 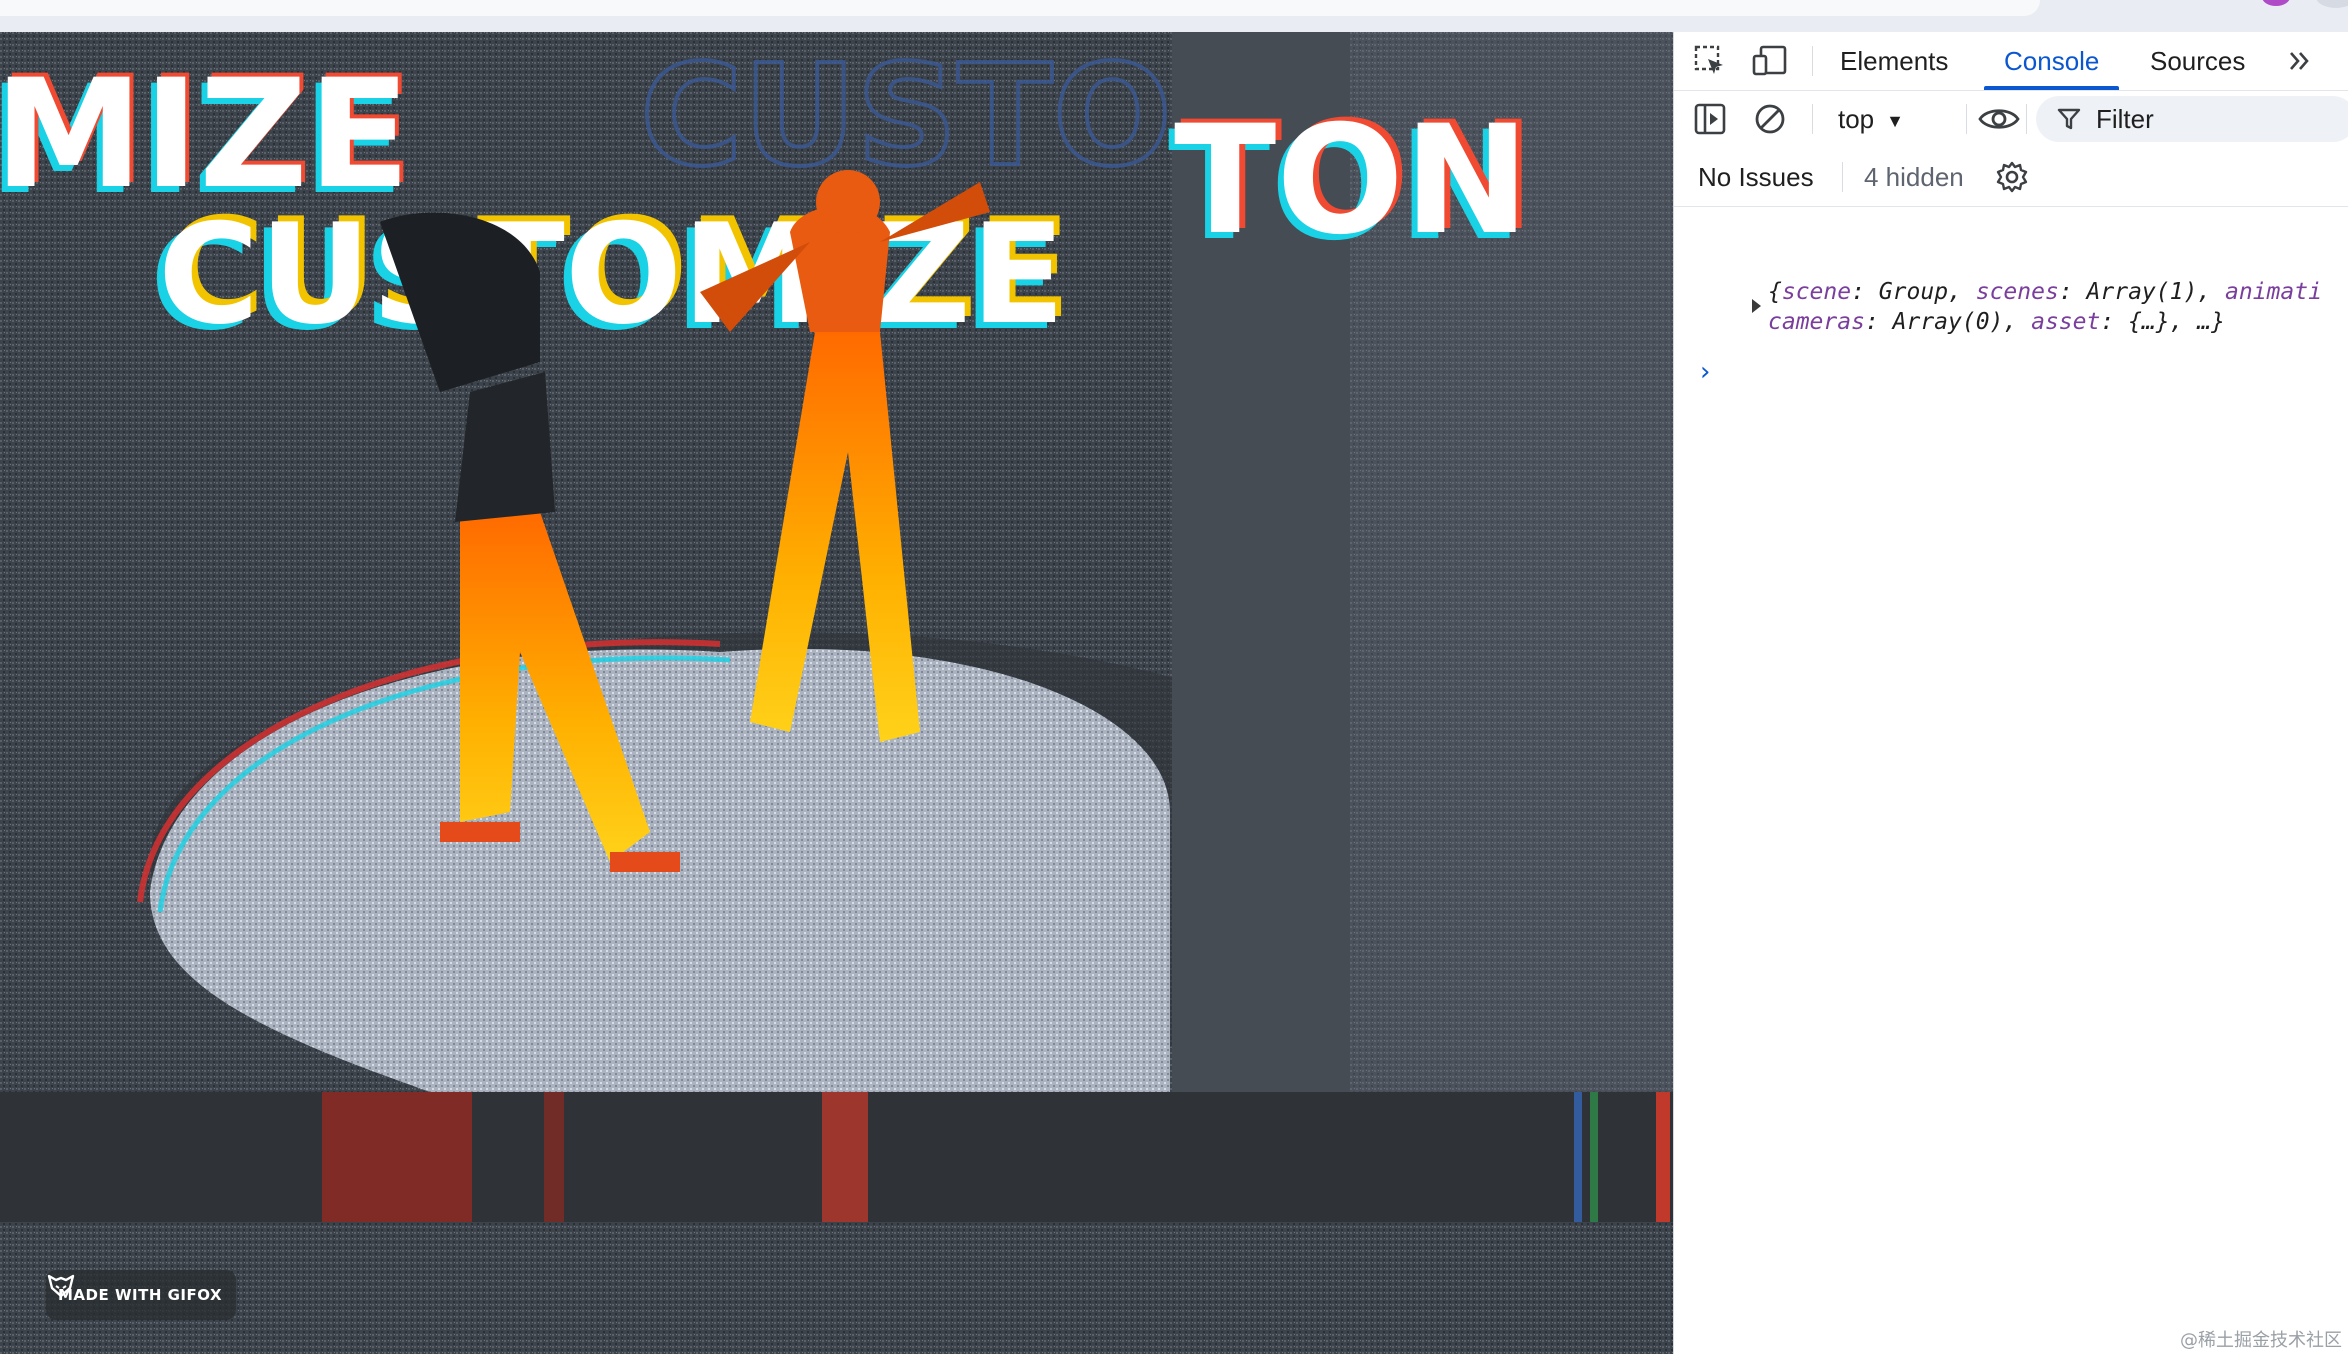 What do you see at coordinates (1770, 119) in the screenshot?
I see `clear-console-icon` at bounding box center [1770, 119].